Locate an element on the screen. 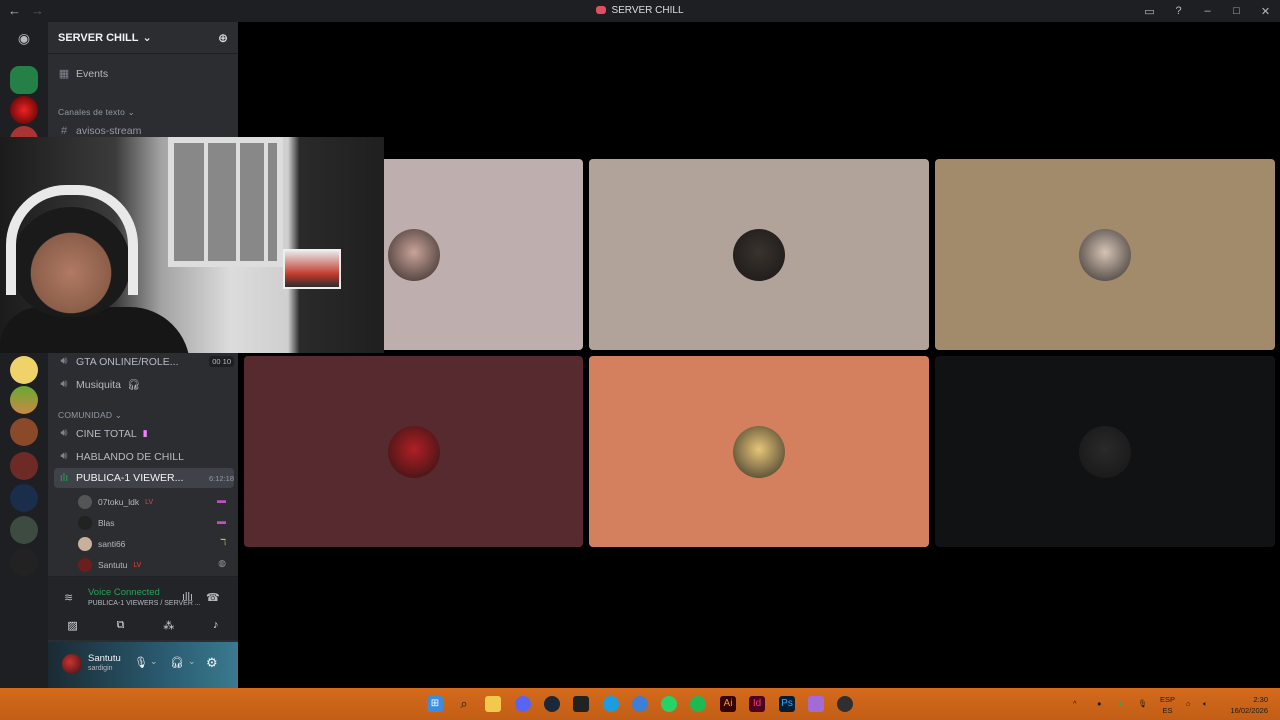 Image resolution: width=1280 pixels, height=720 pixels. server-icon-warrior is located at coordinates (24, 530).